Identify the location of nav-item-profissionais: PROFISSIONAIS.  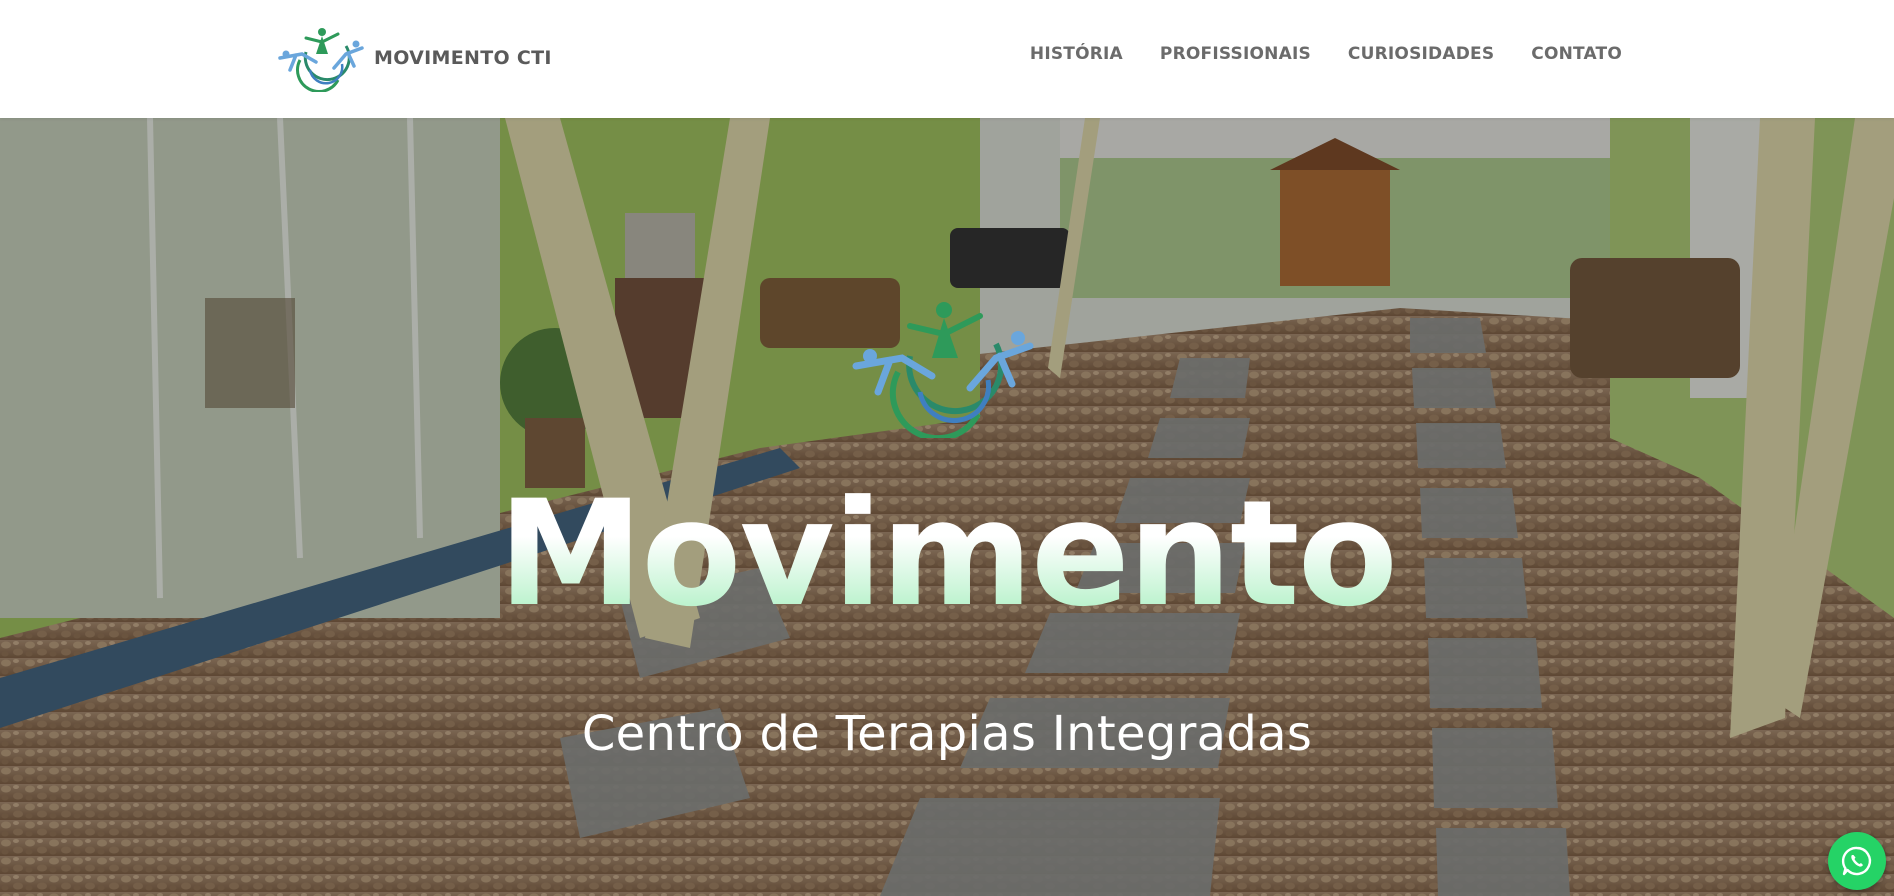
(1235, 54).